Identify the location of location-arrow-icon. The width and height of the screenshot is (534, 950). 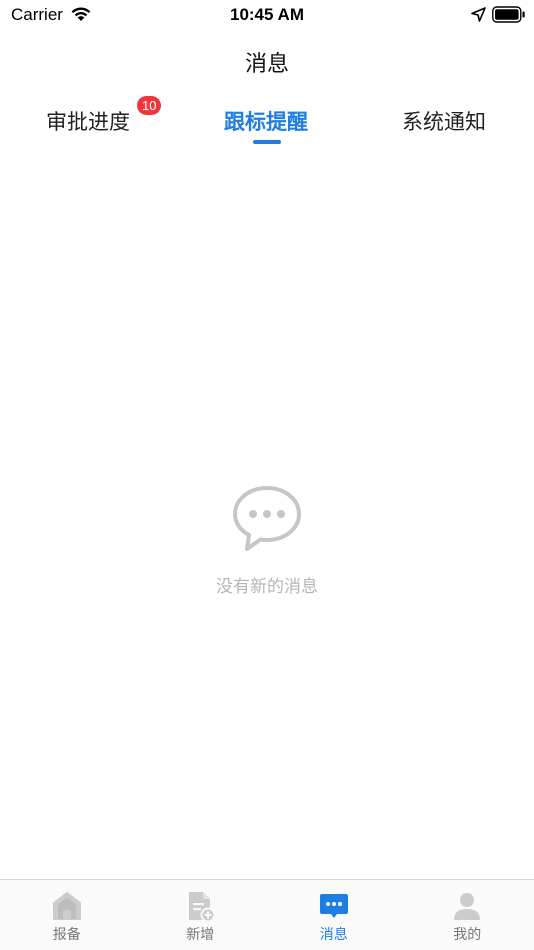
(478, 14).